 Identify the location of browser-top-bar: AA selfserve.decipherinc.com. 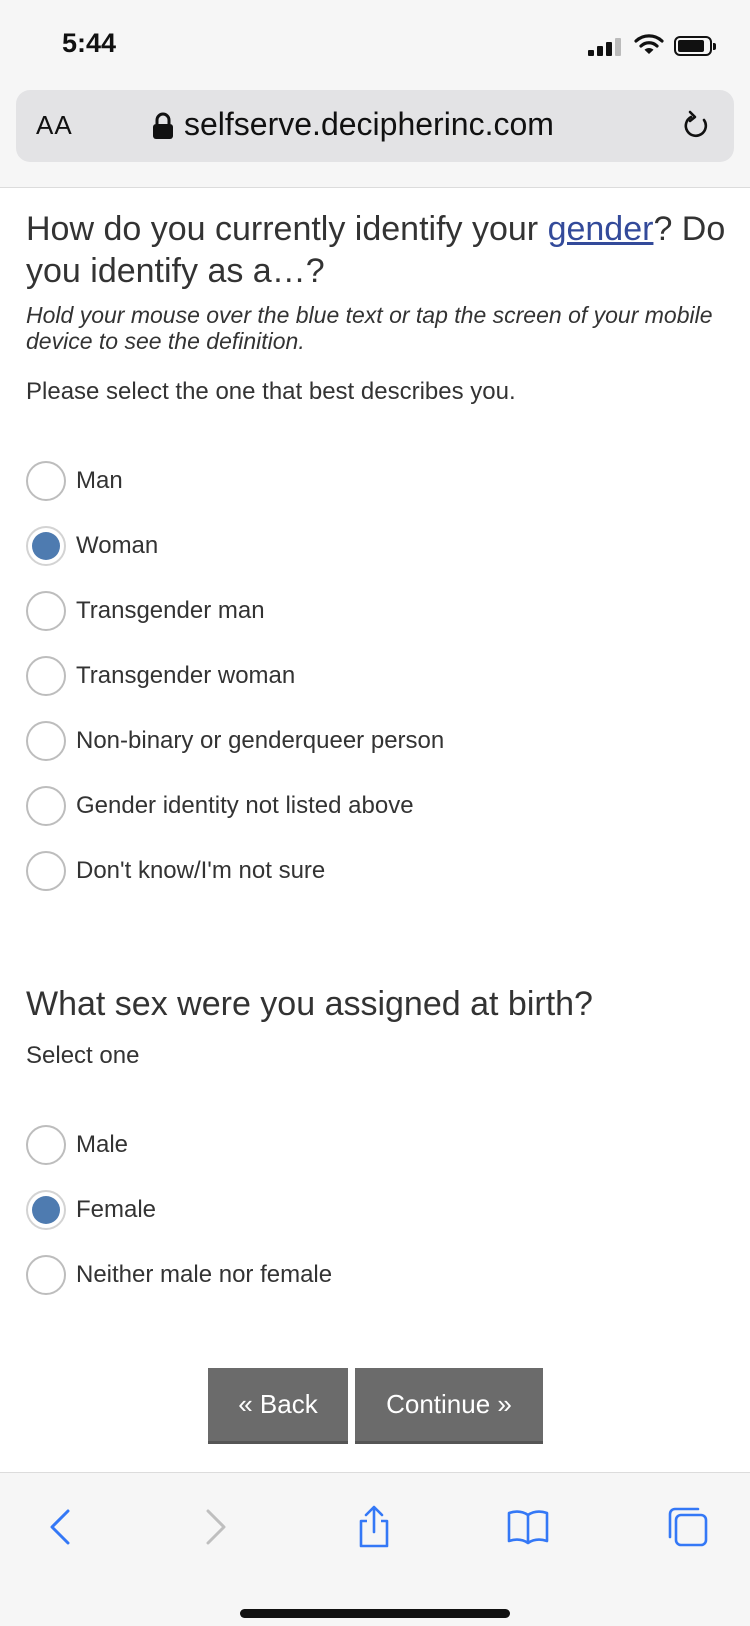
(375, 139).